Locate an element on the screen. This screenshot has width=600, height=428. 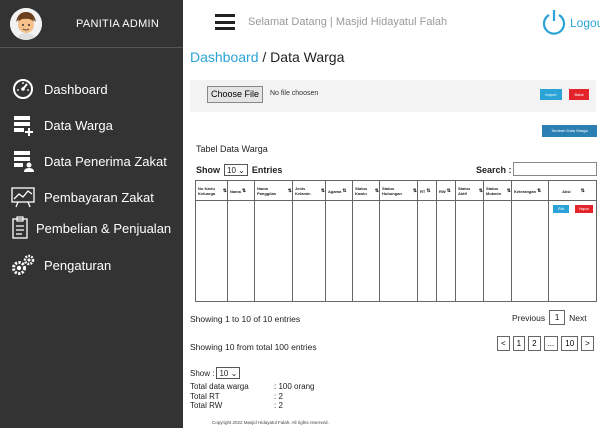
page-next-button: > is located at coordinates (587, 343).